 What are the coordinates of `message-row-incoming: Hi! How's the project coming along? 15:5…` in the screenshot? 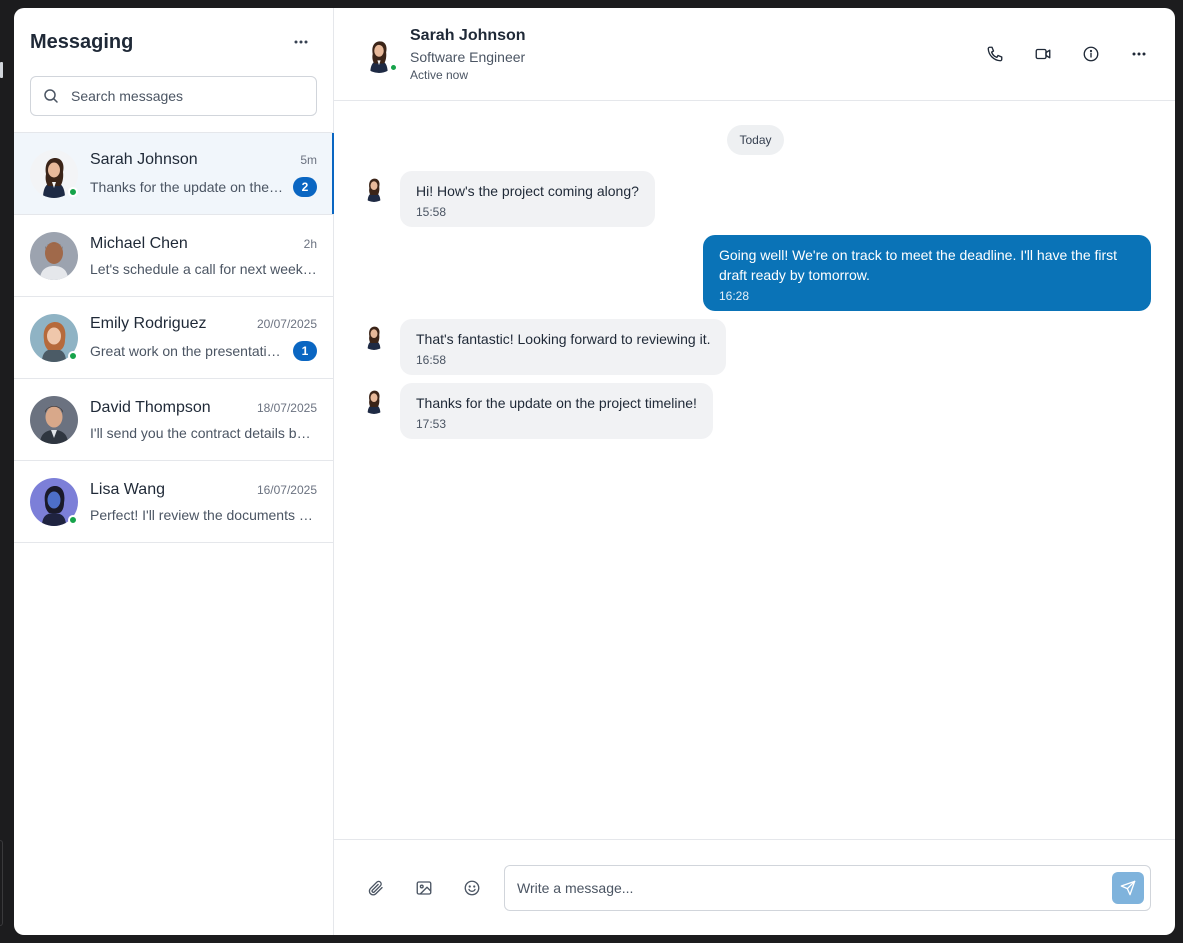 It's located at (755, 199).